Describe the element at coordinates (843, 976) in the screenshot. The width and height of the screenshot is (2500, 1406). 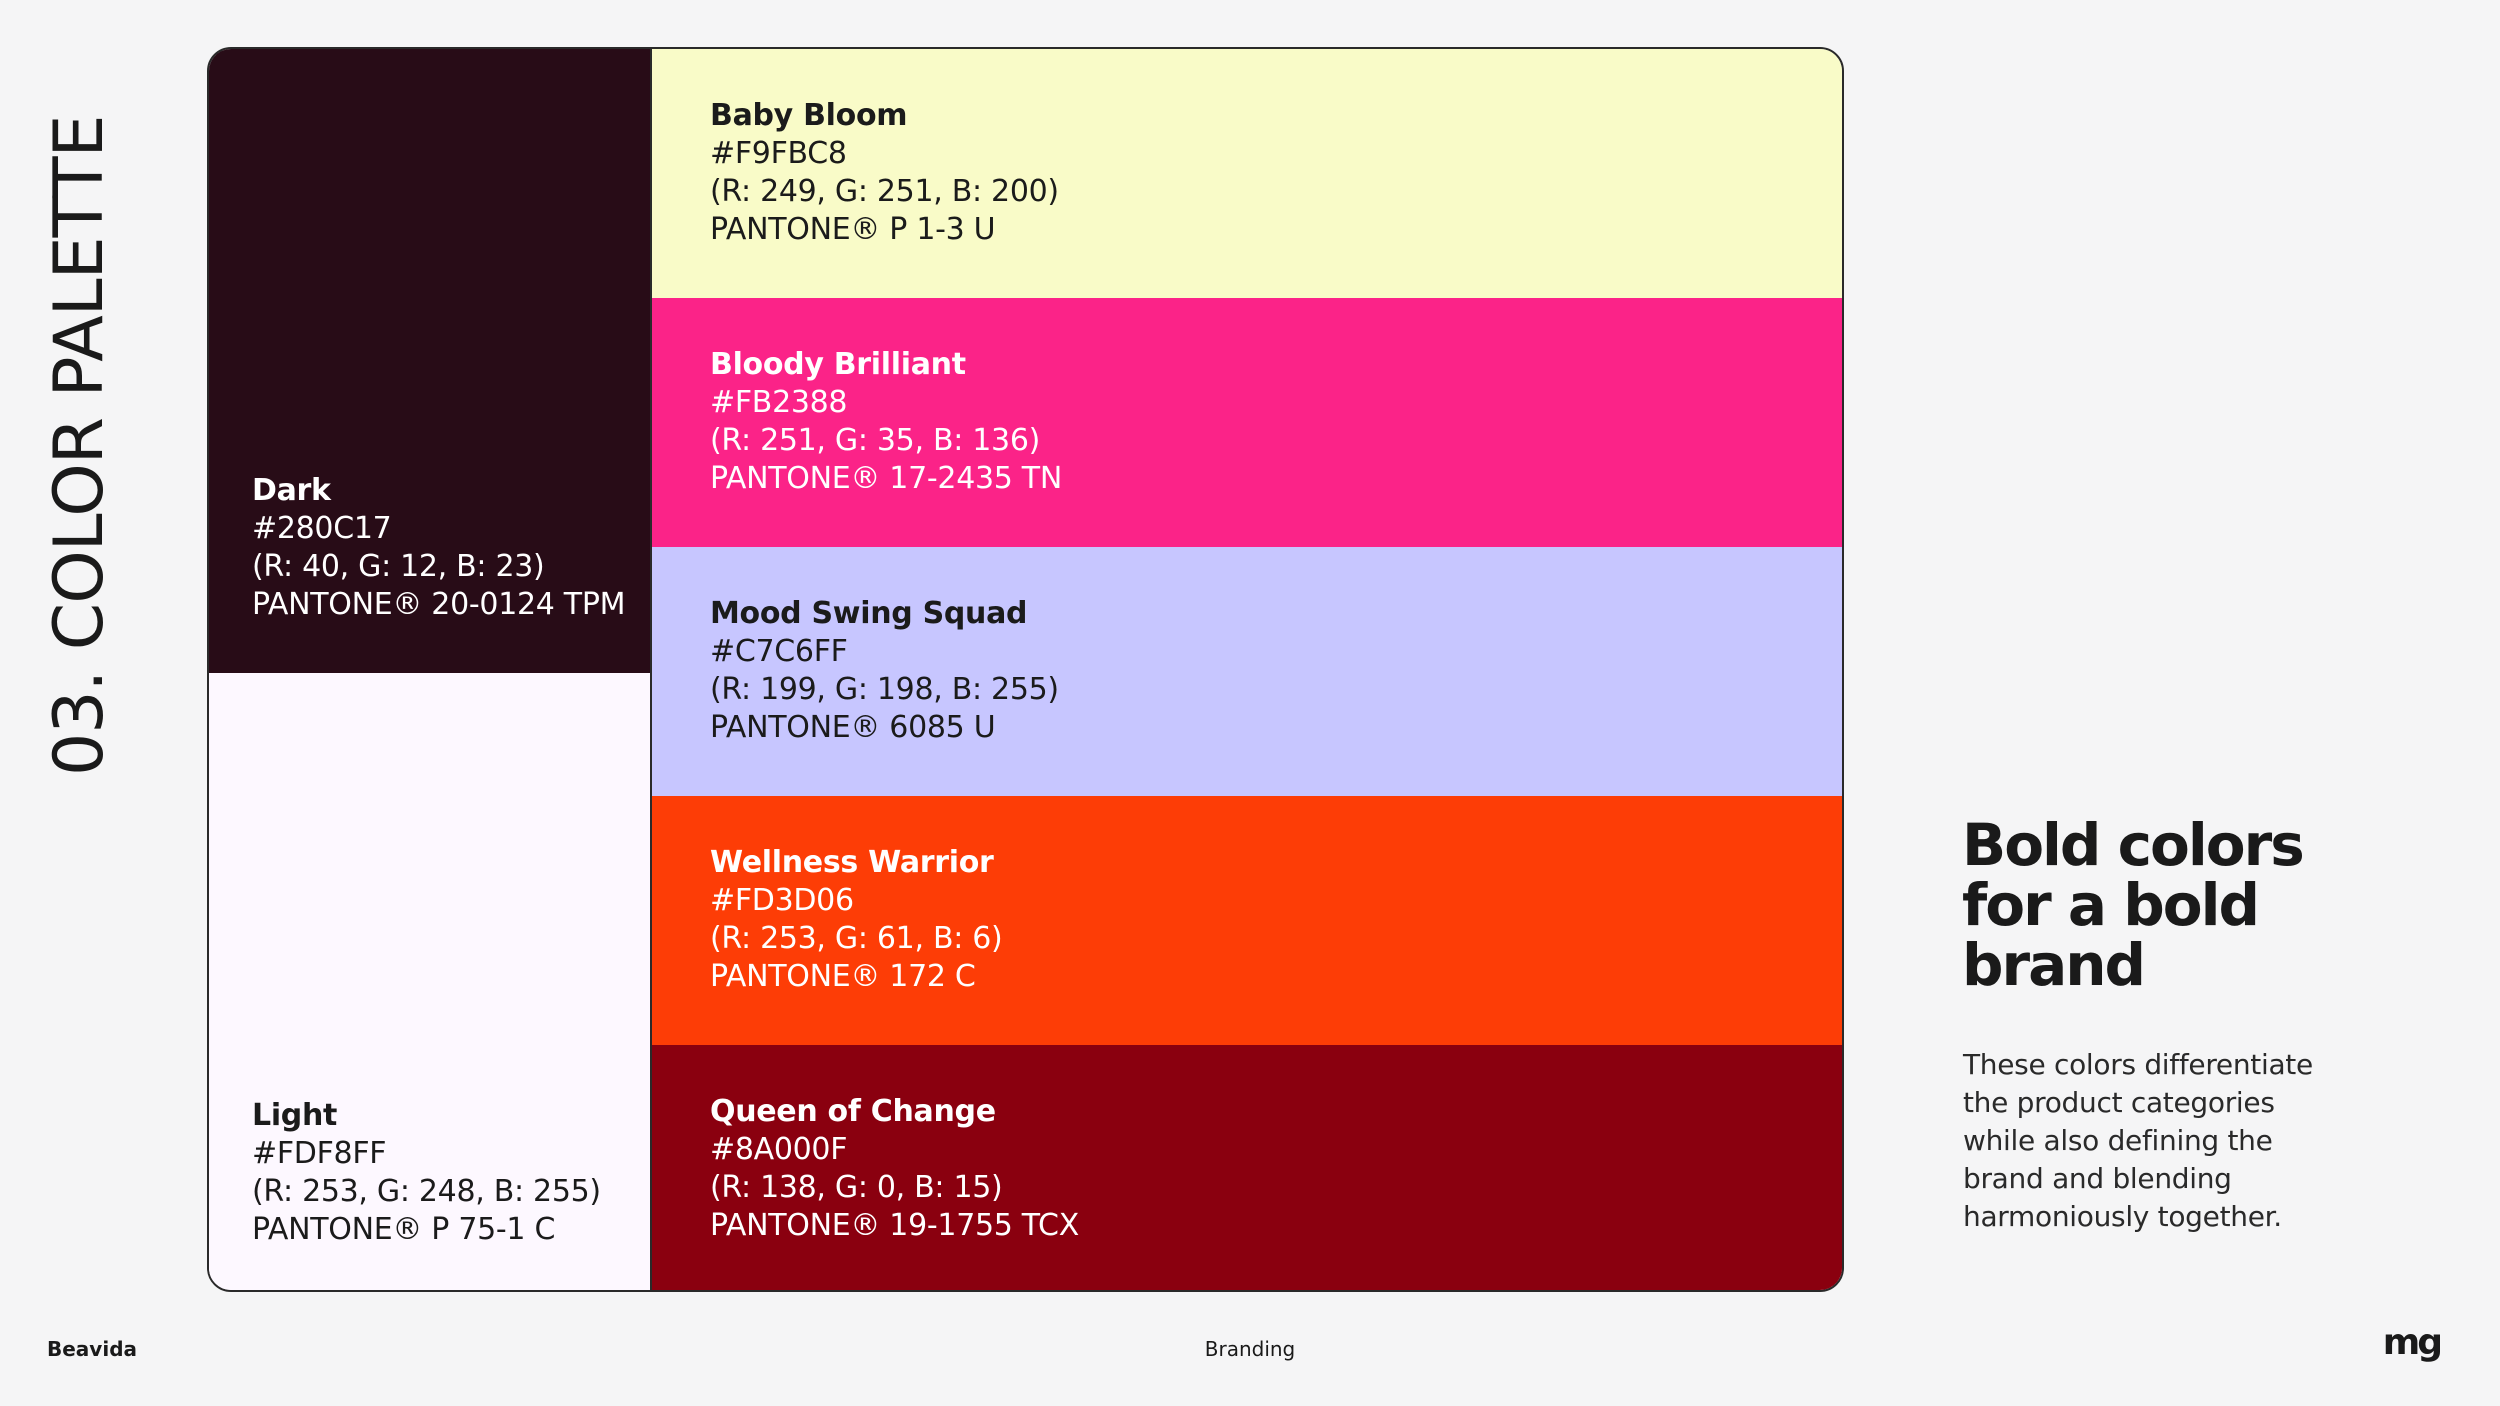
I see `swatch-pantone: PANTONE® 172 C` at that location.